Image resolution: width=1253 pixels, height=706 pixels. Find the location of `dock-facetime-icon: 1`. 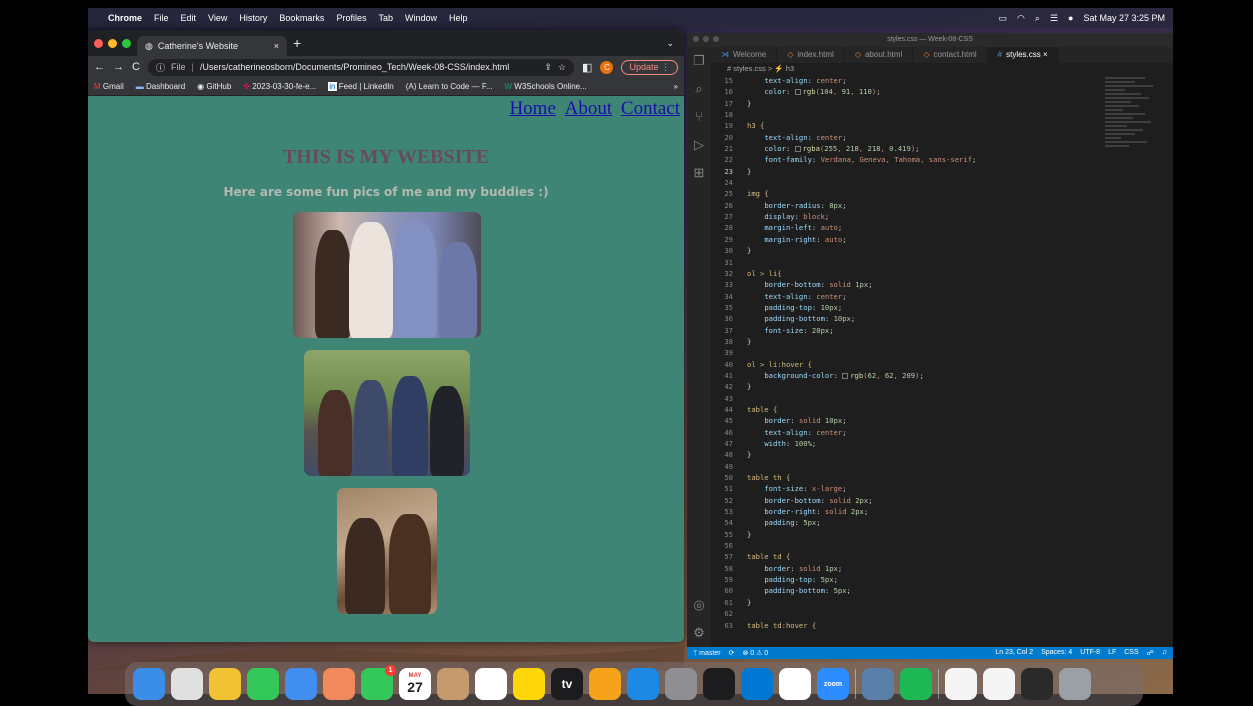

dock-facetime-icon: 1 is located at coordinates (378, 682).